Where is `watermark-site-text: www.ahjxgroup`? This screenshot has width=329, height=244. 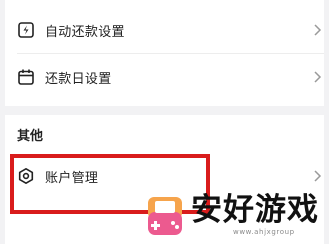
watermark-site-text: www.ahjxgroup is located at coordinates (264, 232).